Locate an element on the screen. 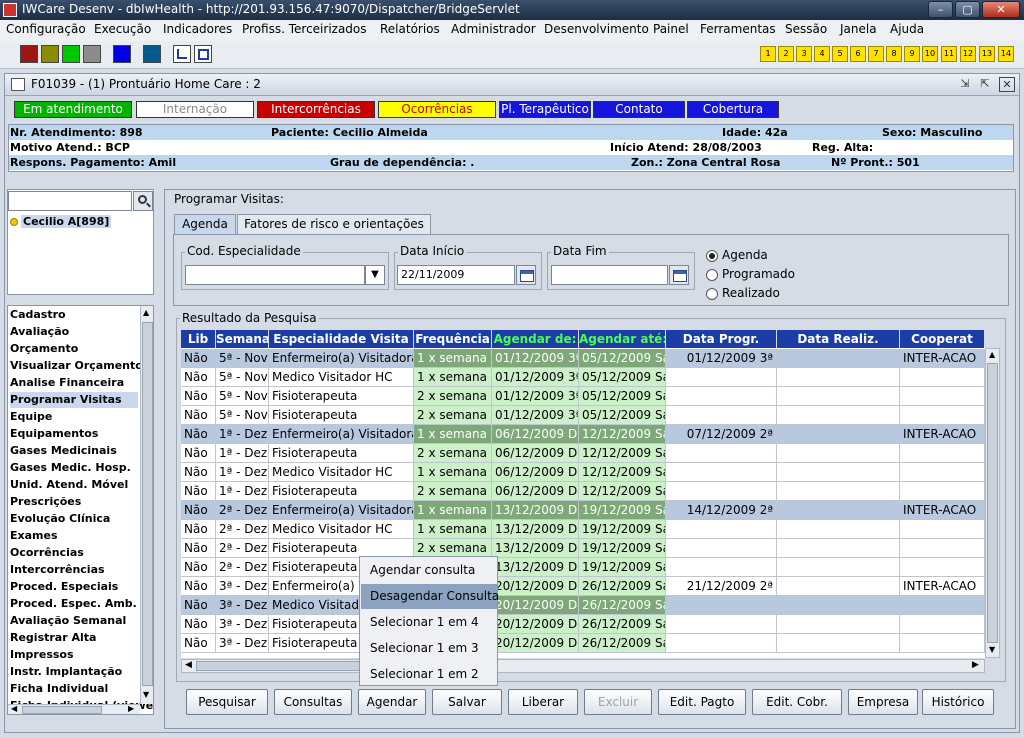 Image resolution: width=1024 pixels, height=738 pixels. context-menu-item: Selecionar 1 em 3 is located at coordinates (429, 648).